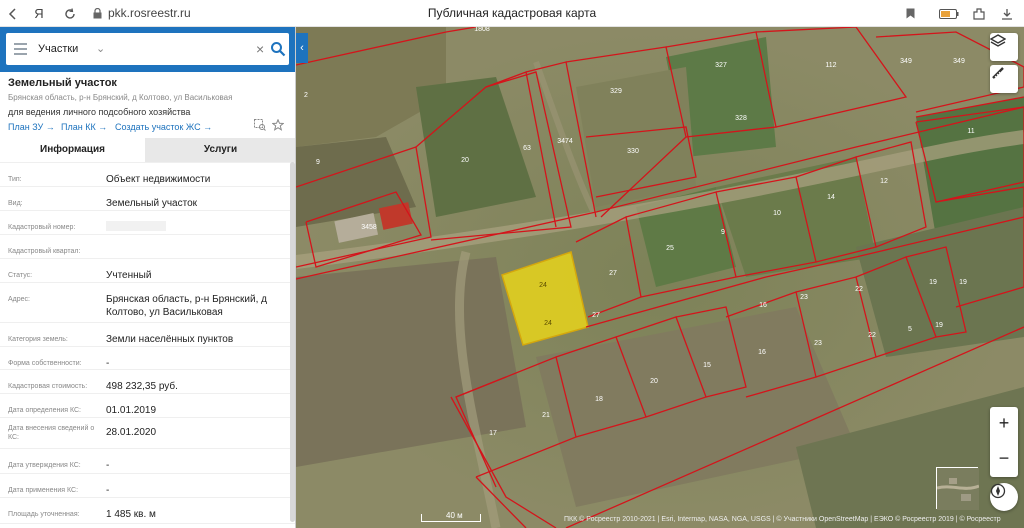 The height and width of the screenshot is (528, 1024). What do you see at coordinates (1004, 424) in the screenshot?
I see `zoom-in-button: +` at bounding box center [1004, 424].